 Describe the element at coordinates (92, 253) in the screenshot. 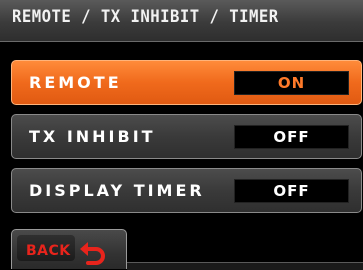

I see `return-arrow-icon` at that location.